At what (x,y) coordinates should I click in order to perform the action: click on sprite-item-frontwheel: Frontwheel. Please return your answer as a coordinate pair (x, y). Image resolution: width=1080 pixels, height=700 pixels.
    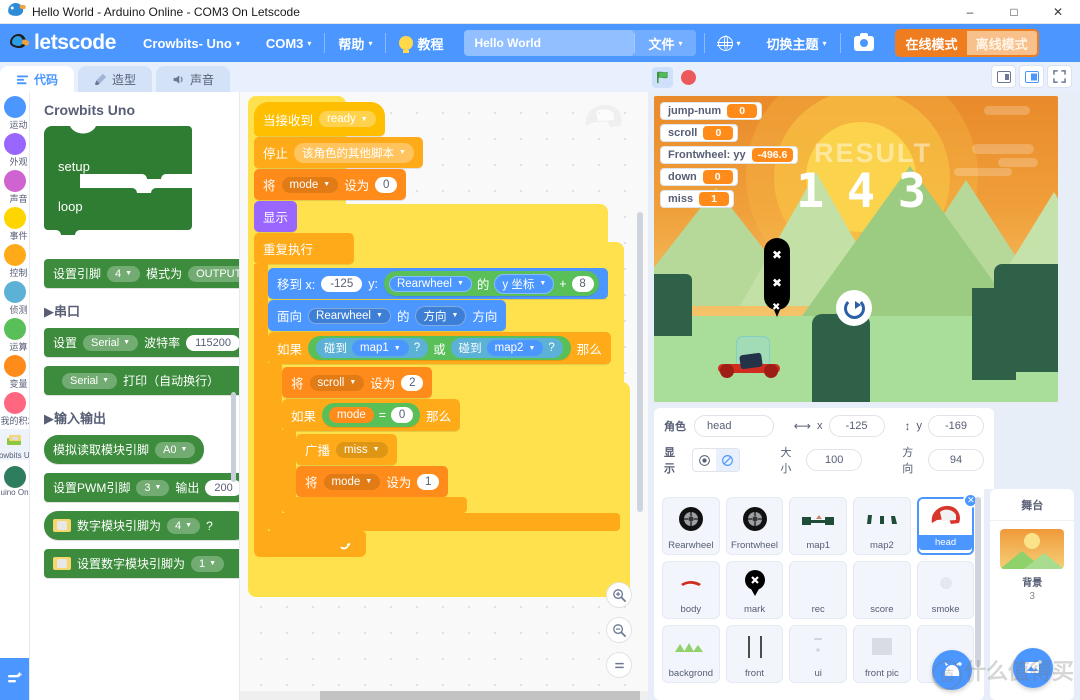
    Looking at the image, I should click on (754, 526).